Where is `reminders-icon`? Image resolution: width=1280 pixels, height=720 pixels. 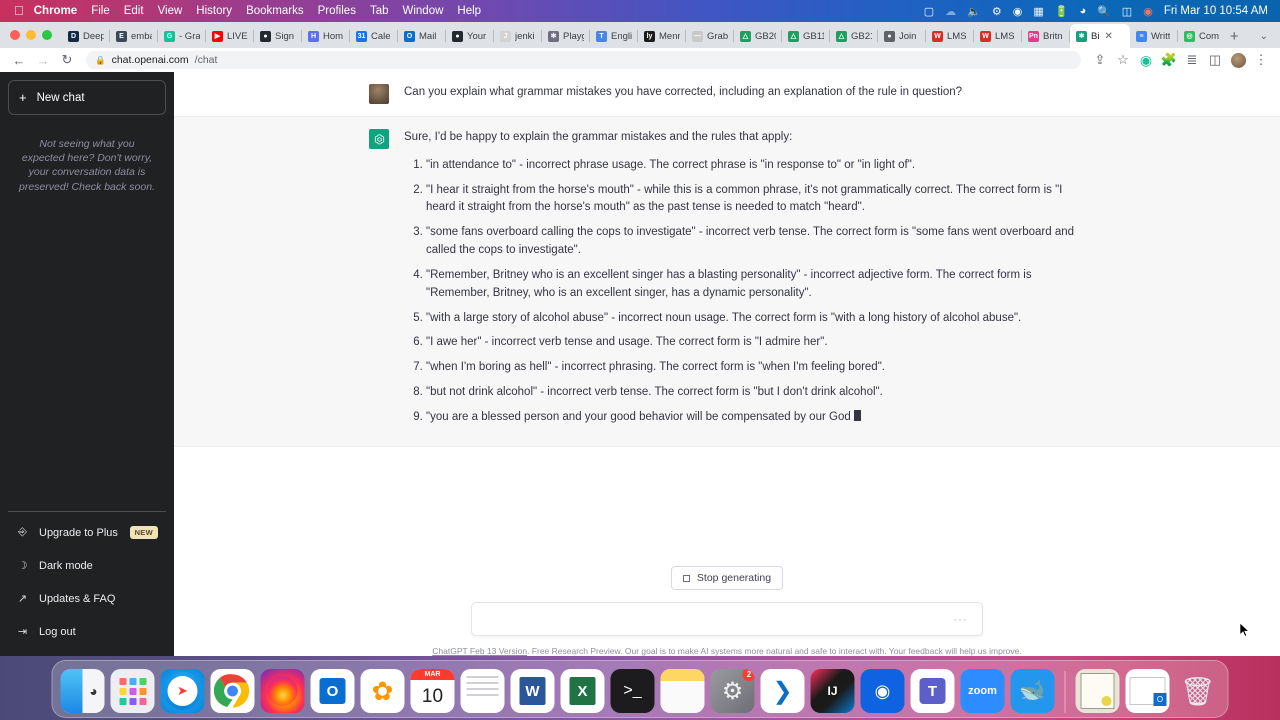 reminders-icon is located at coordinates (482, 691).